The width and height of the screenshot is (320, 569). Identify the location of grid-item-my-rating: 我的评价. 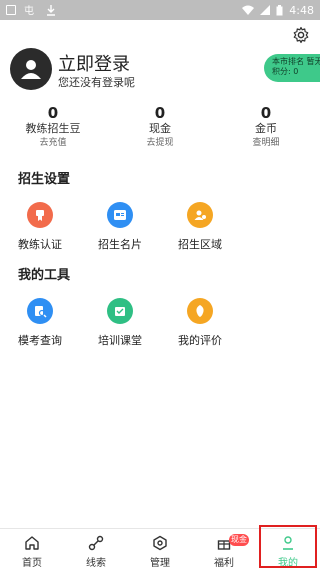
(200, 323).